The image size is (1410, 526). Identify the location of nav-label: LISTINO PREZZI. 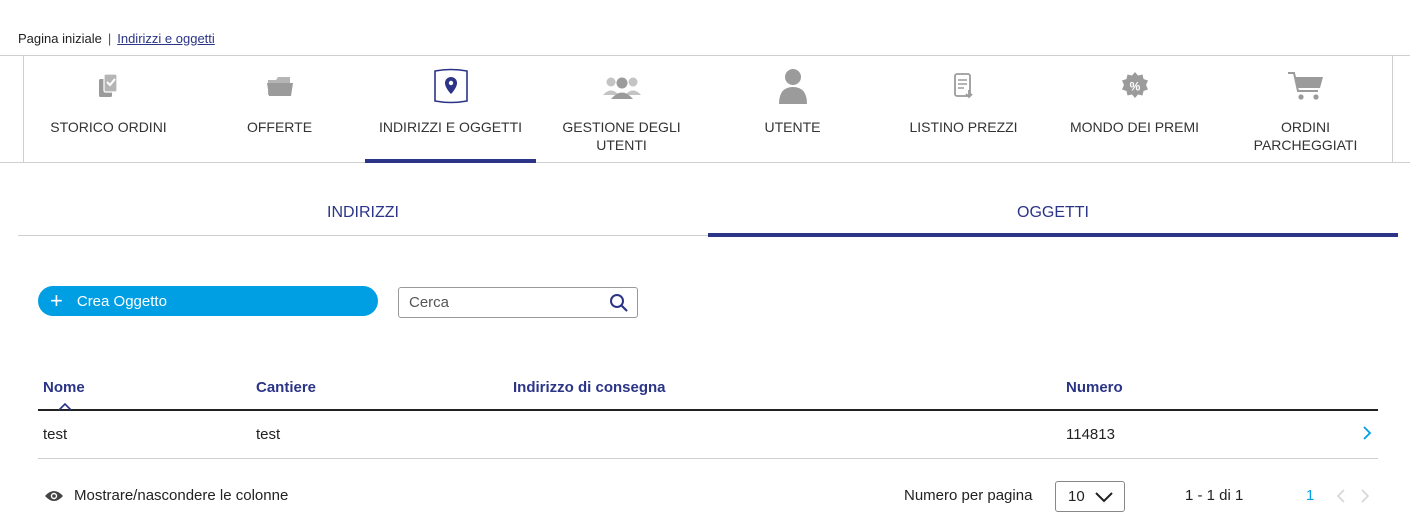
(963, 127).